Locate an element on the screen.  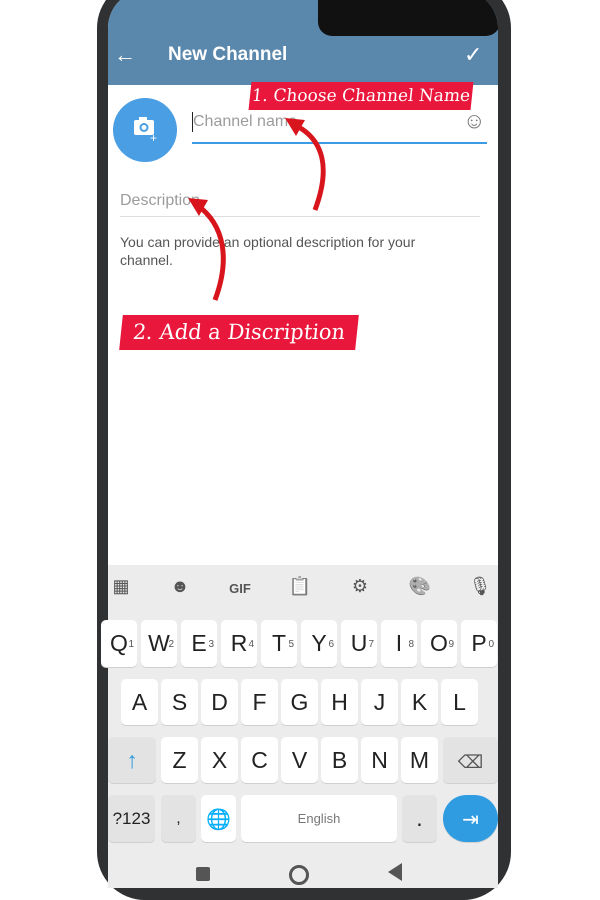
key-w: W2 is located at coordinates (159, 643).